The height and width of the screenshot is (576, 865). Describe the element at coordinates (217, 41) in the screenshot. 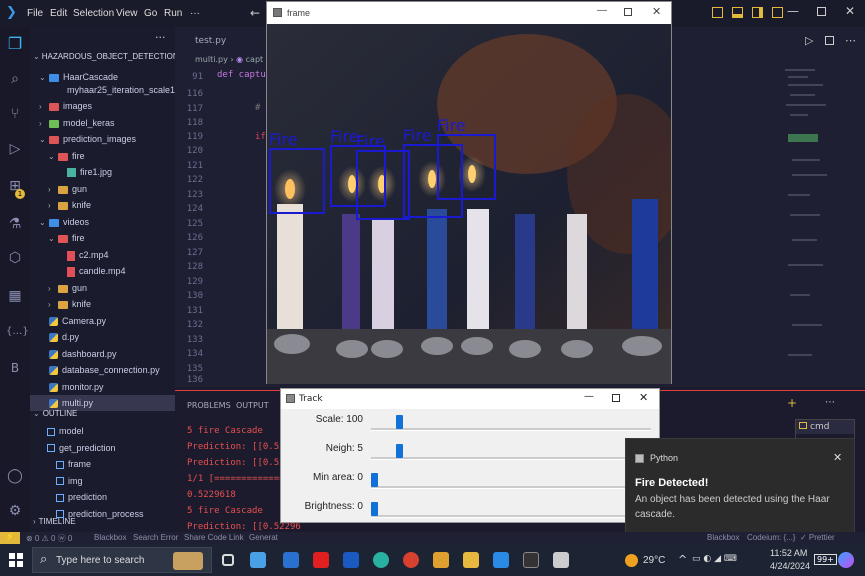

I see `editor-tab: test.py` at that location.